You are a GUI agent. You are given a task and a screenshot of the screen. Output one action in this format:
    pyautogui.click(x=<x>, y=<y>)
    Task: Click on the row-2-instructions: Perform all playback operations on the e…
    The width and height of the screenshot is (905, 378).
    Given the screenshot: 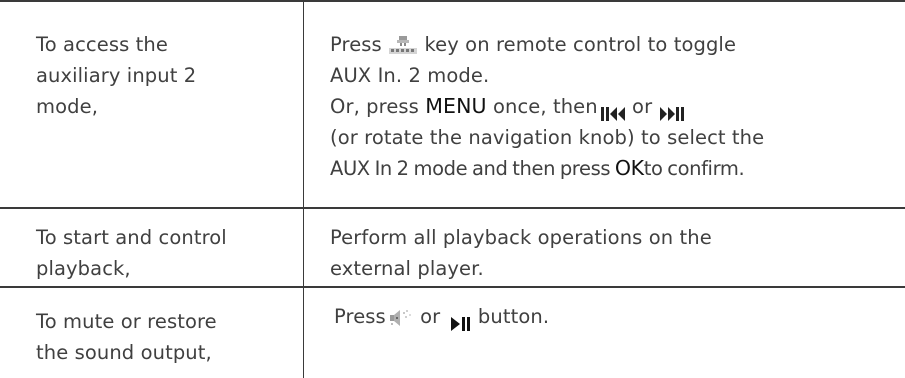 What is the action you would take?
    pyautogui.click(x=610, y=253)
    